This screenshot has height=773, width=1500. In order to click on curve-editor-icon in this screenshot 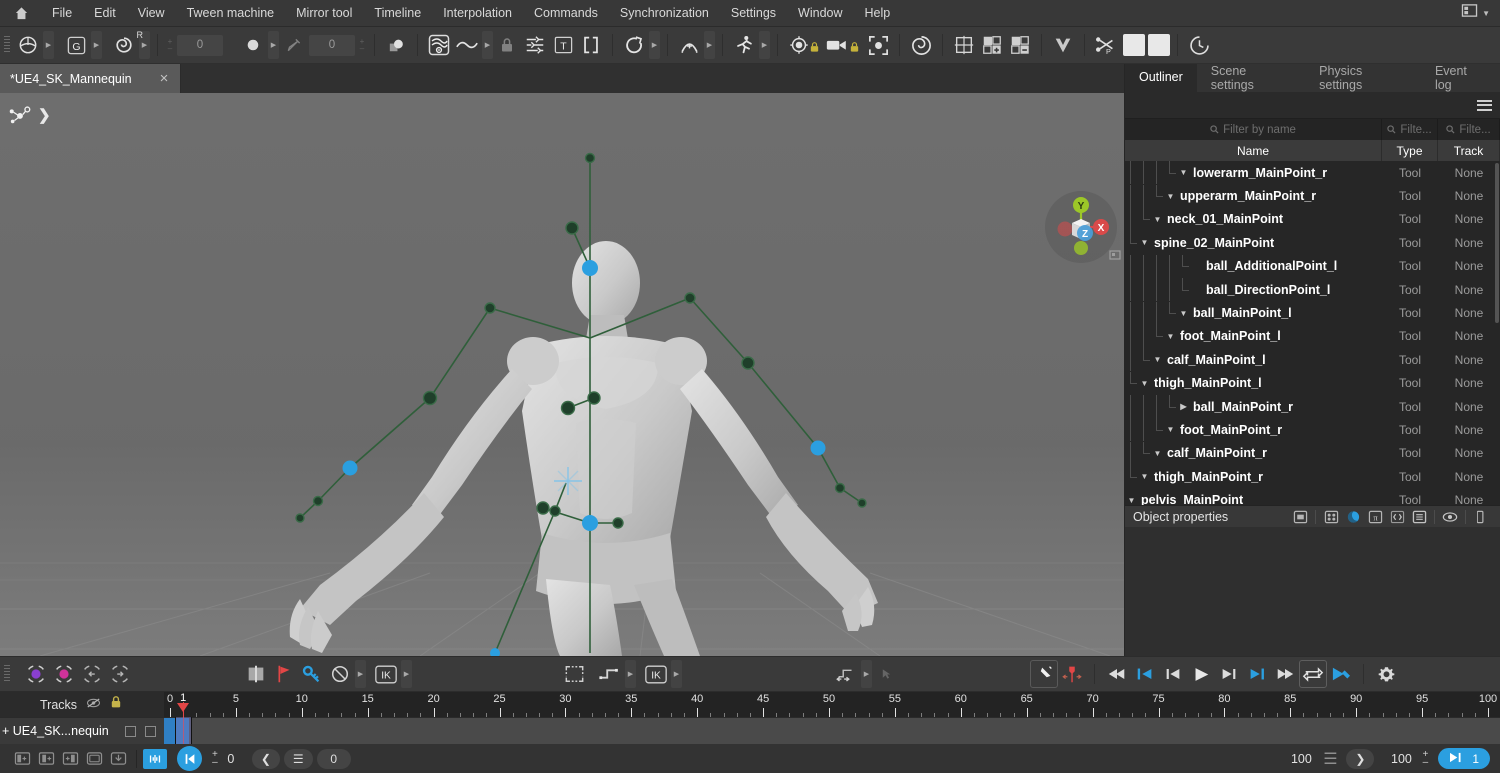, I will do `click(439, 45)`.